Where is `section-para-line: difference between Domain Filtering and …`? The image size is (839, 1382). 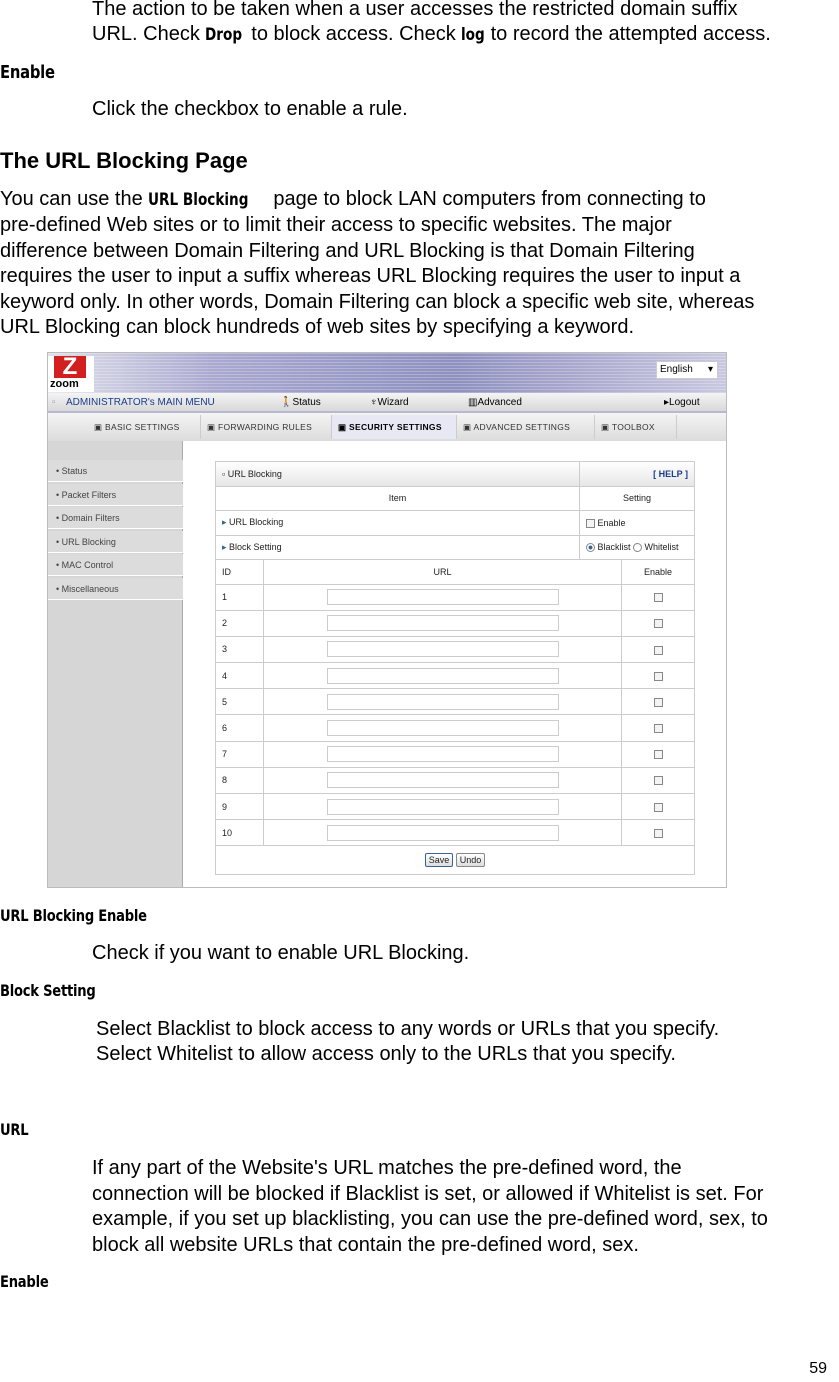
section-para-line: difference between Domain Filtering and … is located at coordinates (347, 250).